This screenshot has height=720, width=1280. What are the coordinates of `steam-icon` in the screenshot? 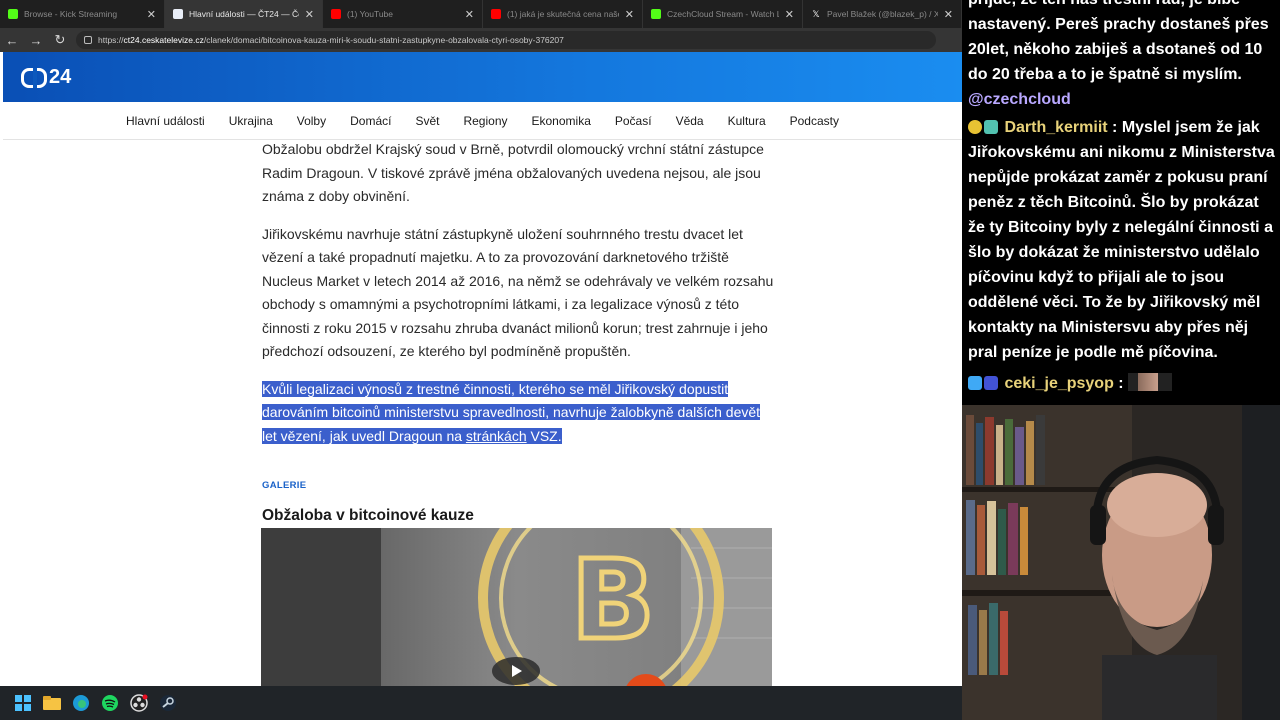 It's located at (167, 703).